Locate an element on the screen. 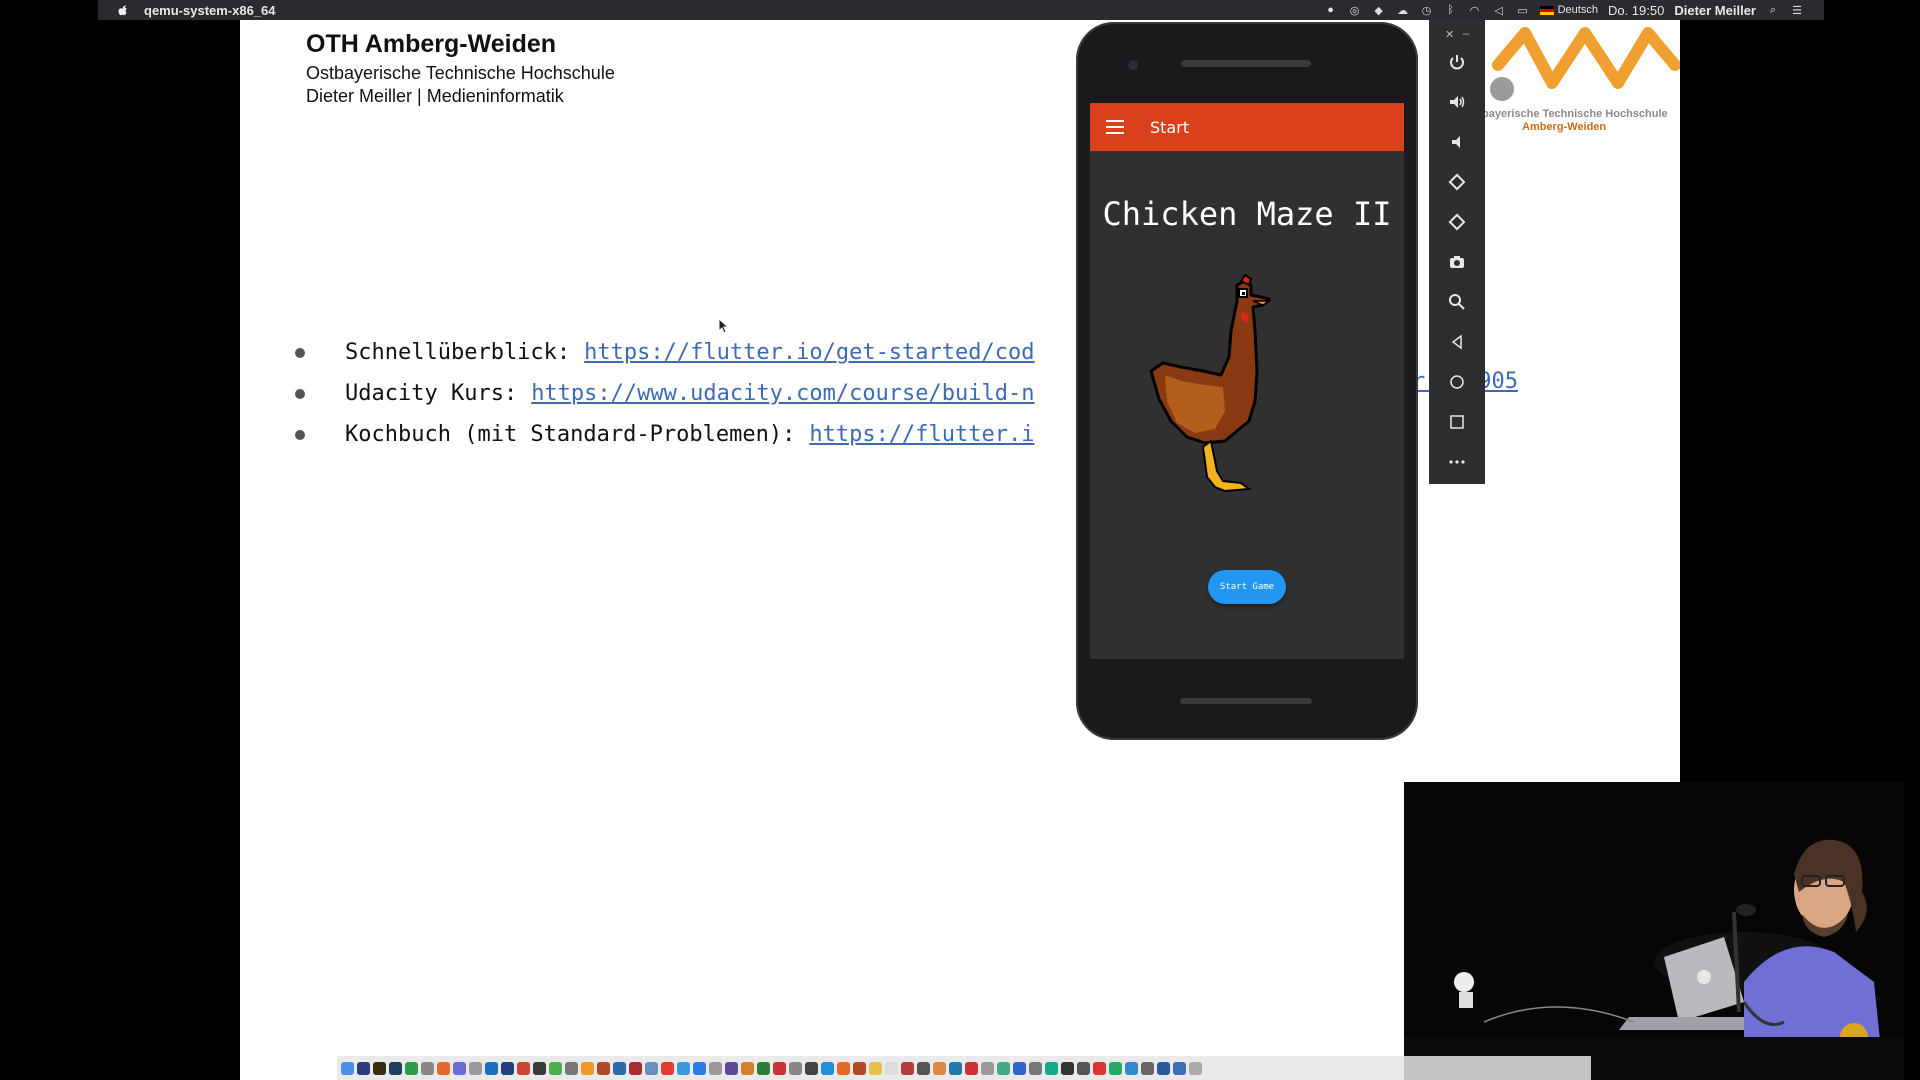 The image size is (1920, 1080). webcam-overlay is located at coordinates (1654, 931).